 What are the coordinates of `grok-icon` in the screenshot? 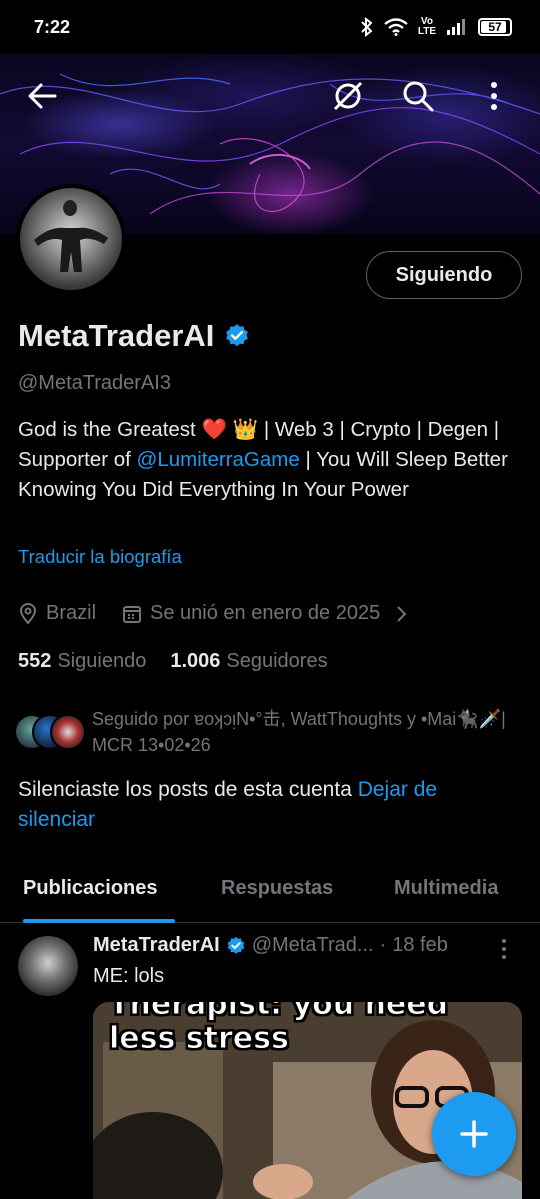 It's located at (348, 96).